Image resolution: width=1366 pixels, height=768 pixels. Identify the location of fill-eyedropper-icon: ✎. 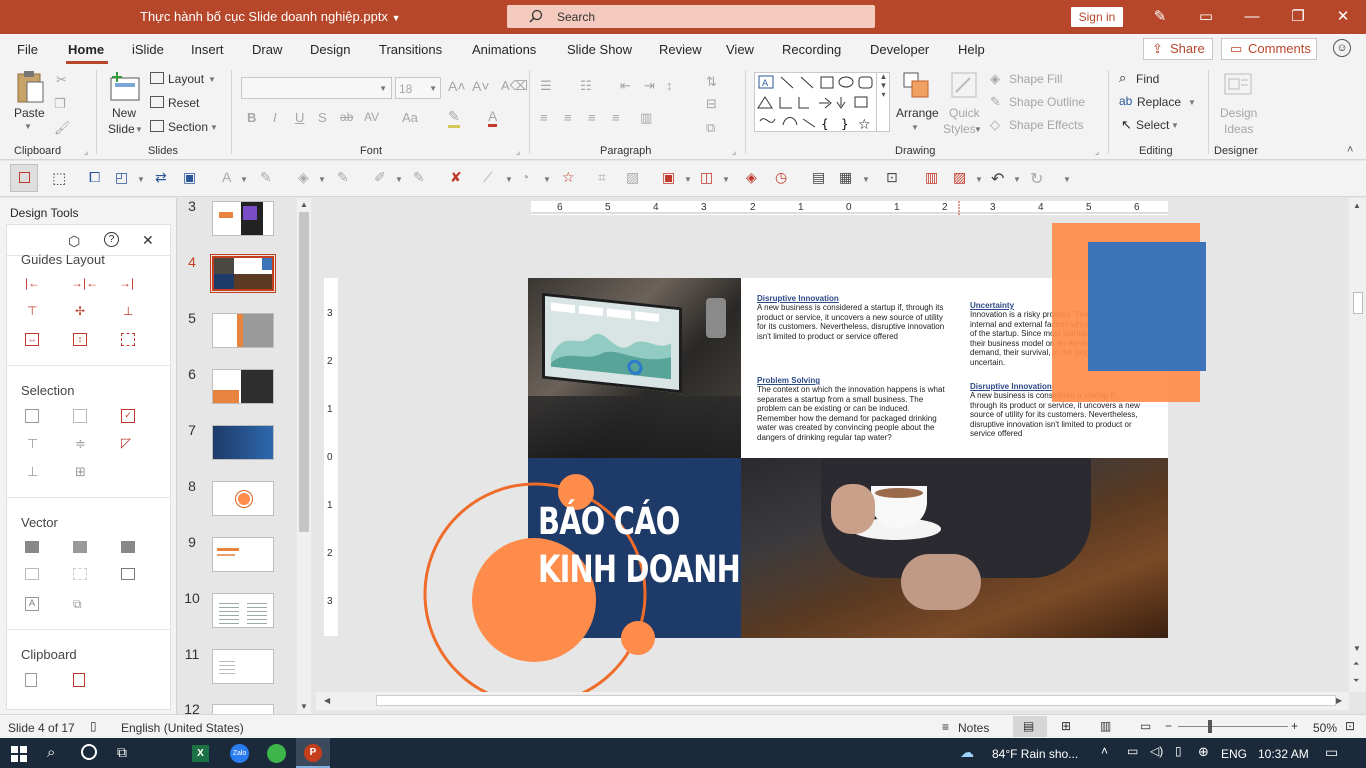
(347, 179).